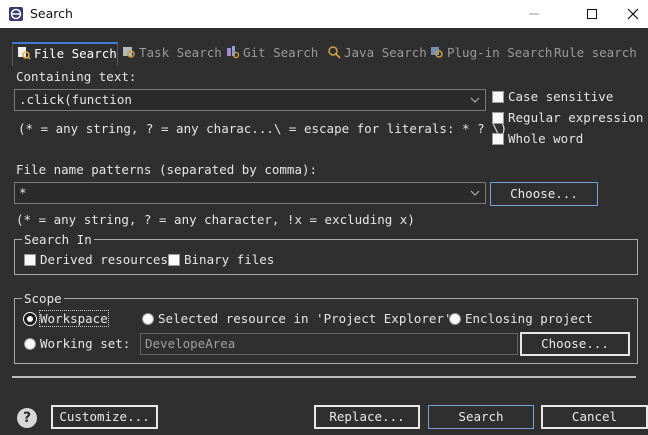  I want to click on working-set-field: DevelopeArea, so click(329, 344).